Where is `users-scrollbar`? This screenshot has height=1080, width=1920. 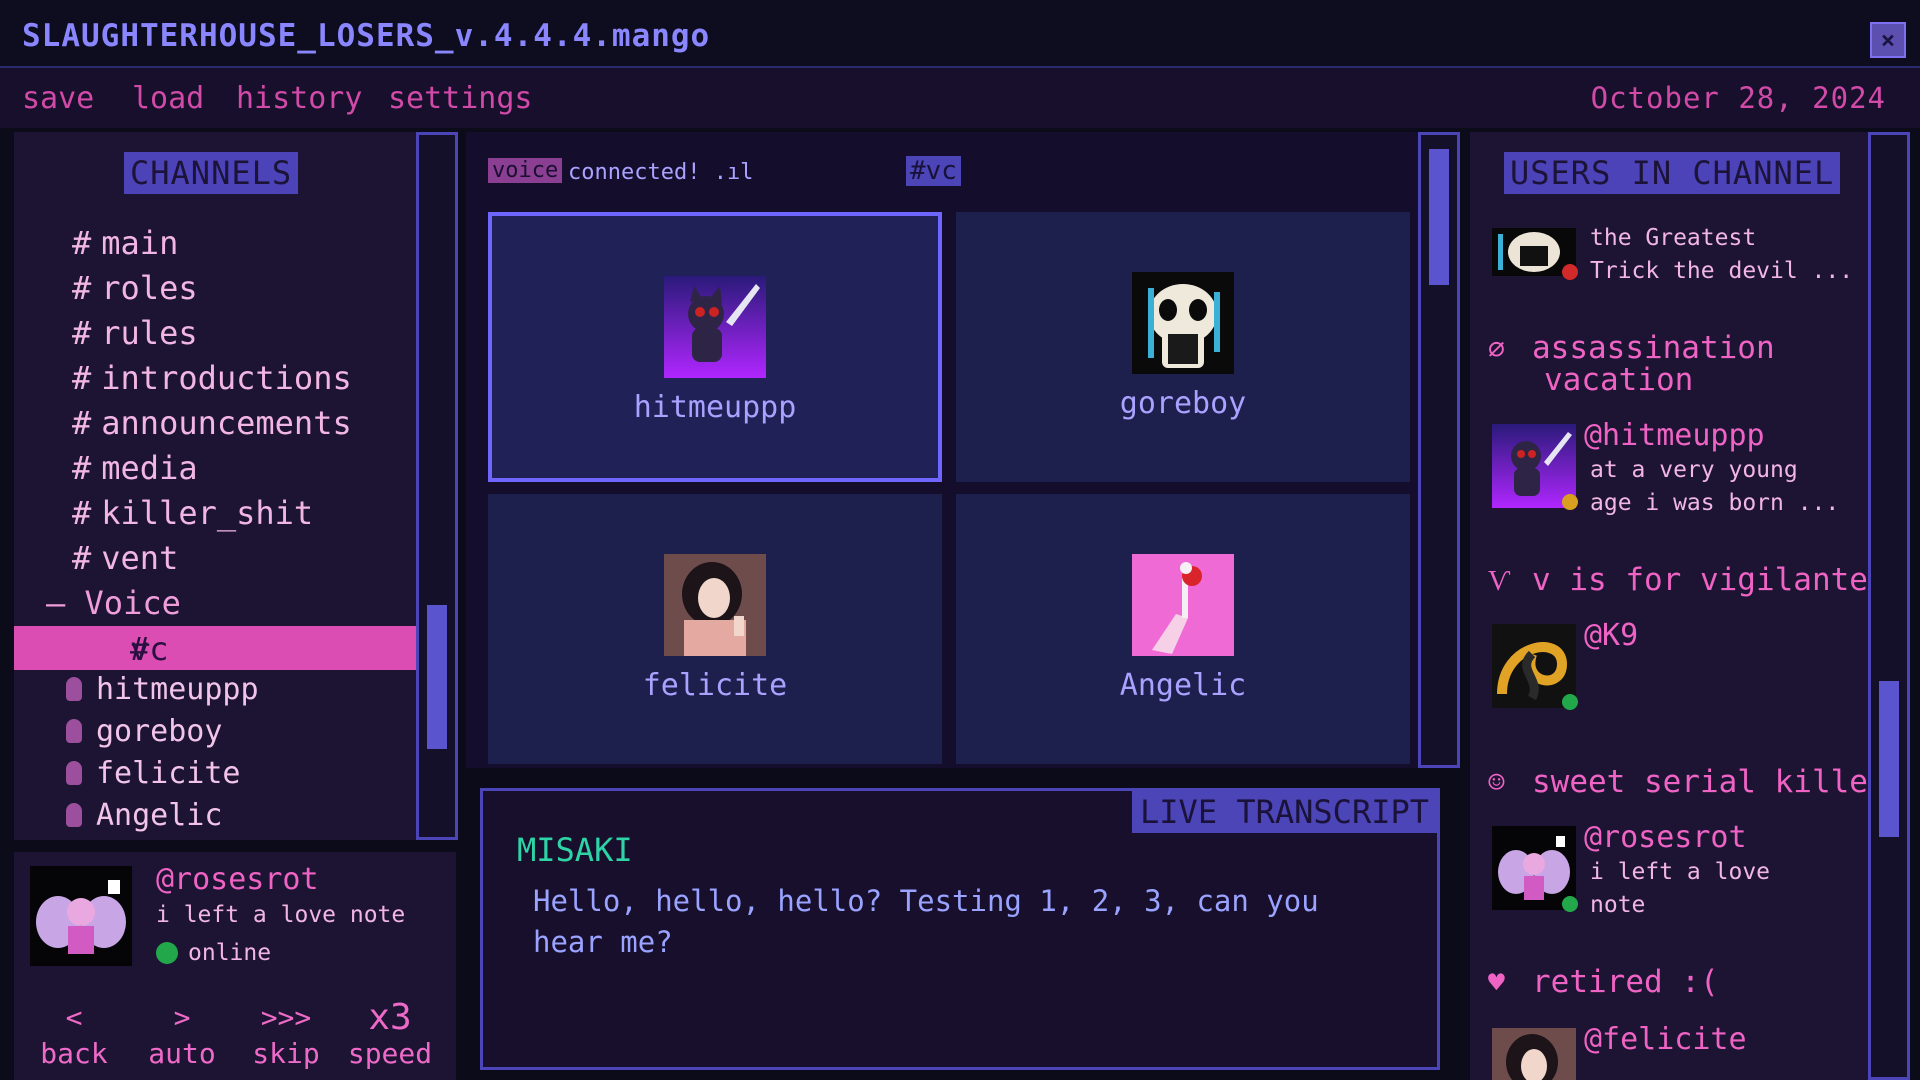 users-scrollbar is located at coordinates (1889, 606).